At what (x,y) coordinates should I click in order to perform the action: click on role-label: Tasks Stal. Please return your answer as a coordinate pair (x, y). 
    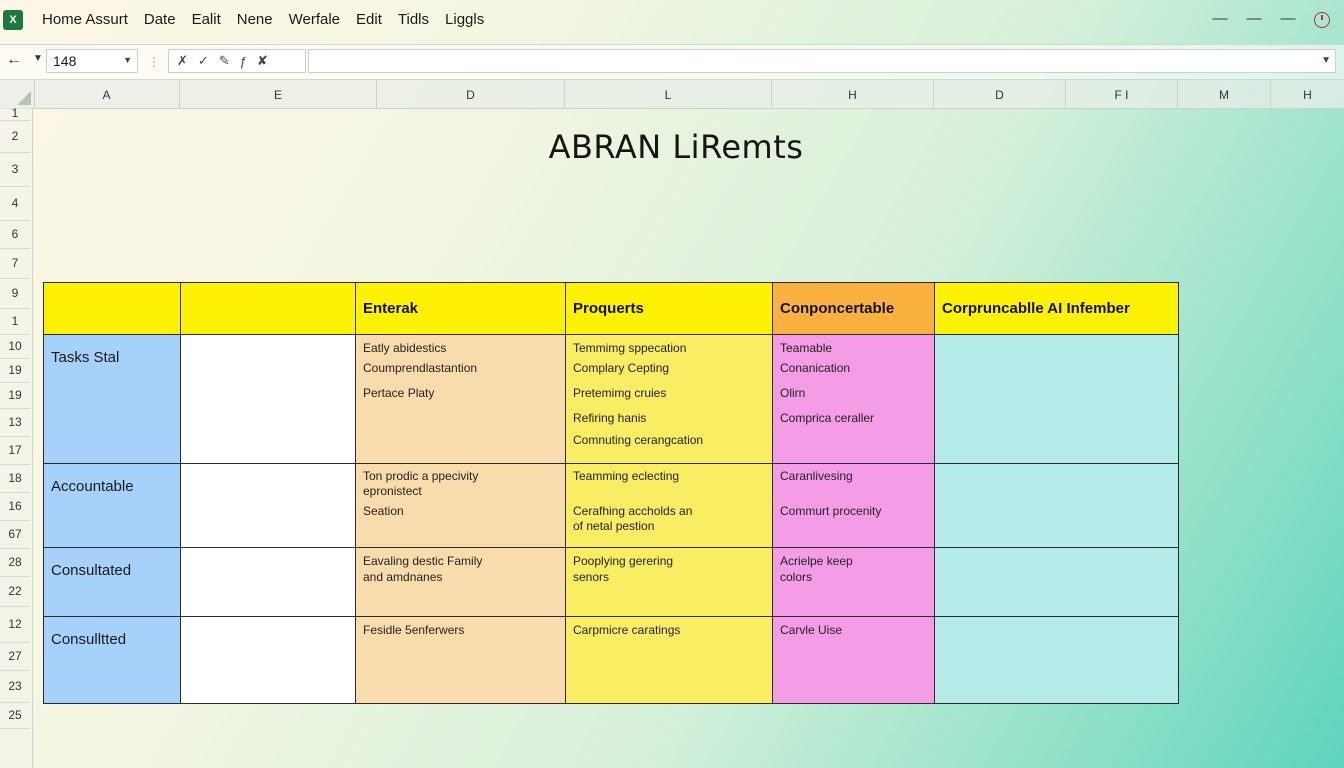
    Looking at the image, I should click on (112, 399).